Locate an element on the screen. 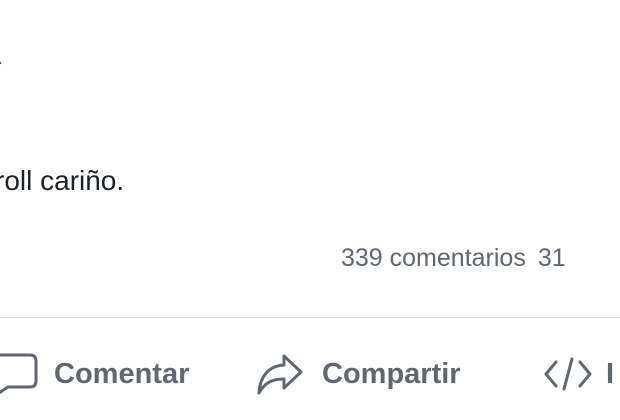  divider is located at coordinates (310, 317).